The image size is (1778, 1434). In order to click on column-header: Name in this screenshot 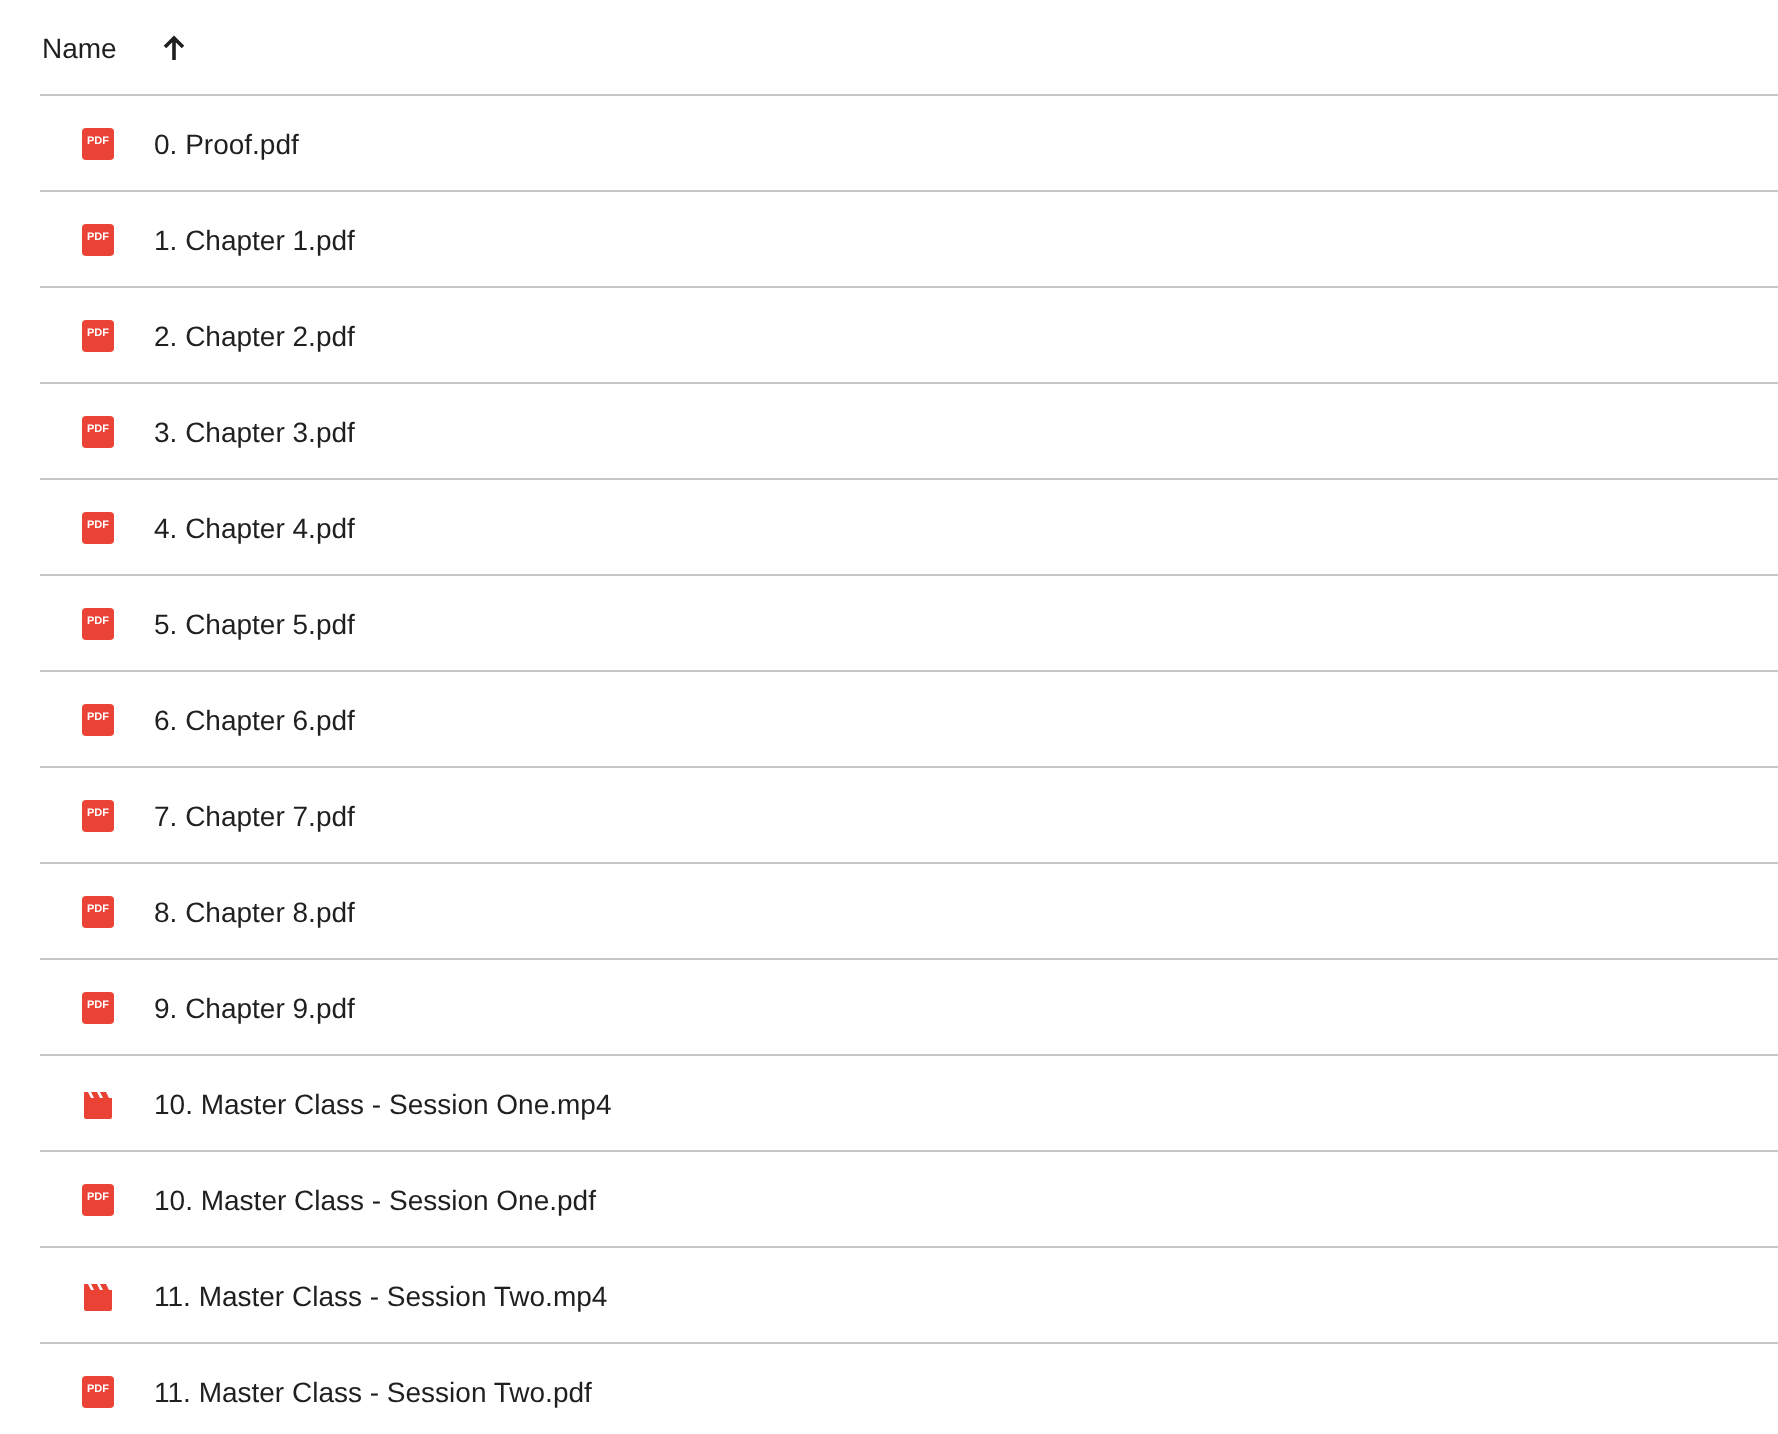, I will do `click(78, 47)`.